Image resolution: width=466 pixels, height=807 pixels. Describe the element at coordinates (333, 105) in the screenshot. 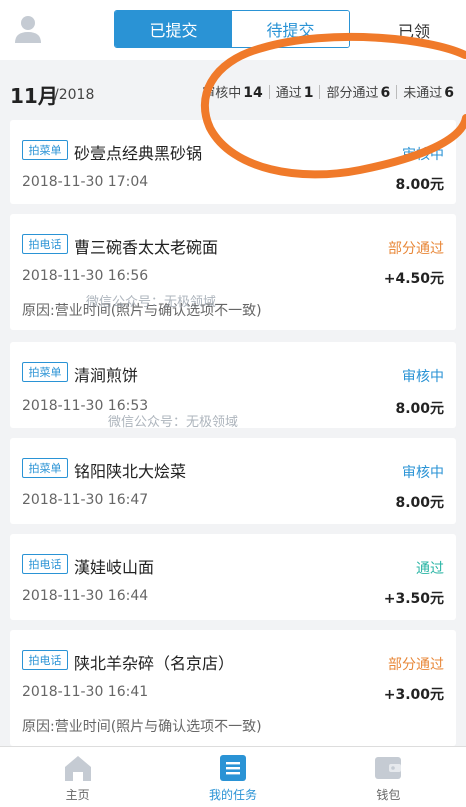

I see `hand-drawn-annotation-circle` at that location.